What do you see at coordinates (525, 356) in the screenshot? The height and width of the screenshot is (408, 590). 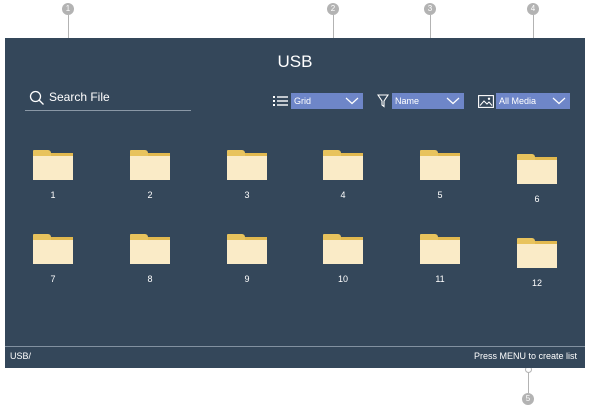 I see `menu-hint: Press MENU to create list` at bounding box center [525, 356].